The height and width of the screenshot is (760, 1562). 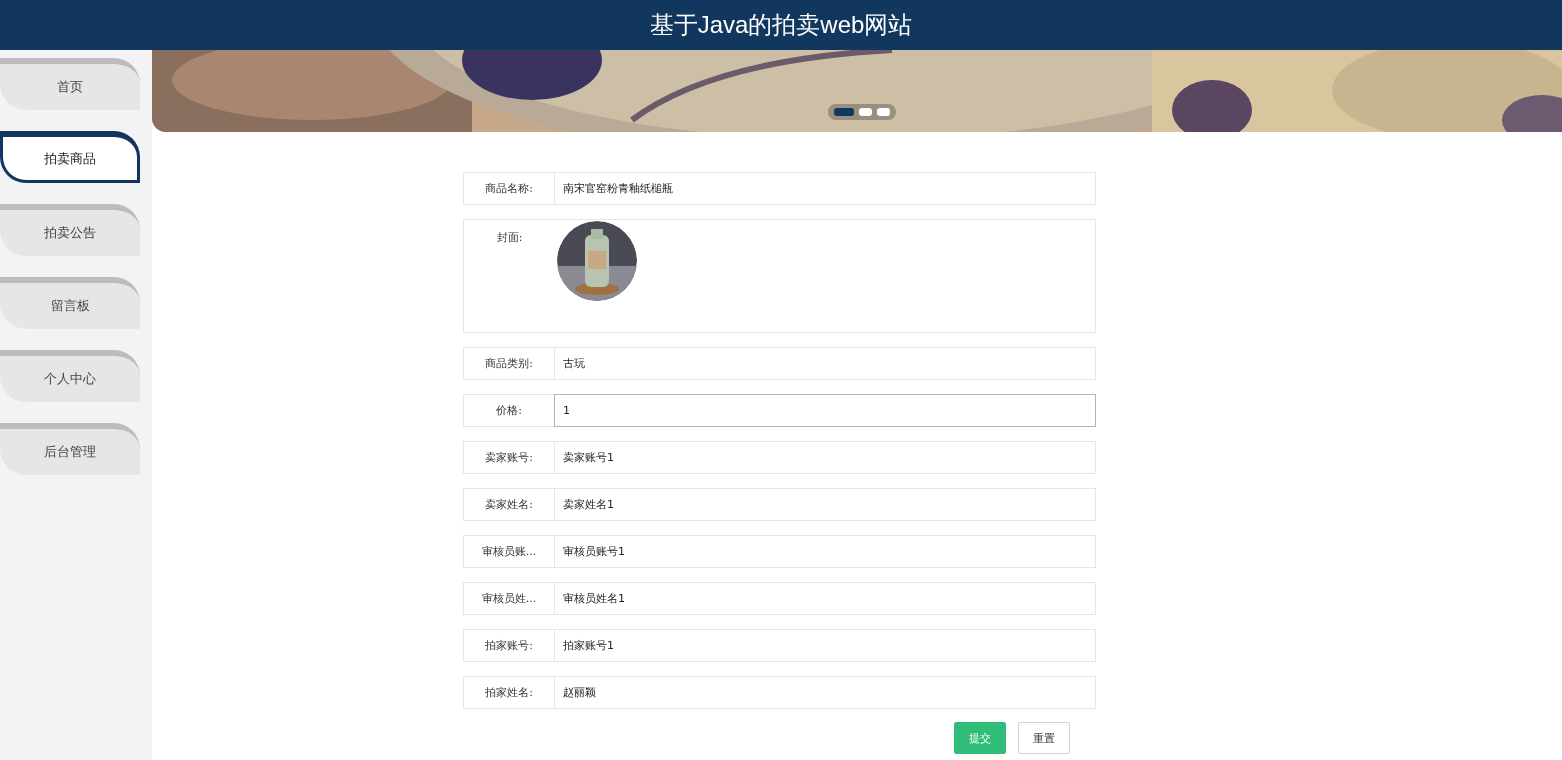 I want to click on input-field: 拍家账号1, so click(x=825, y=645).